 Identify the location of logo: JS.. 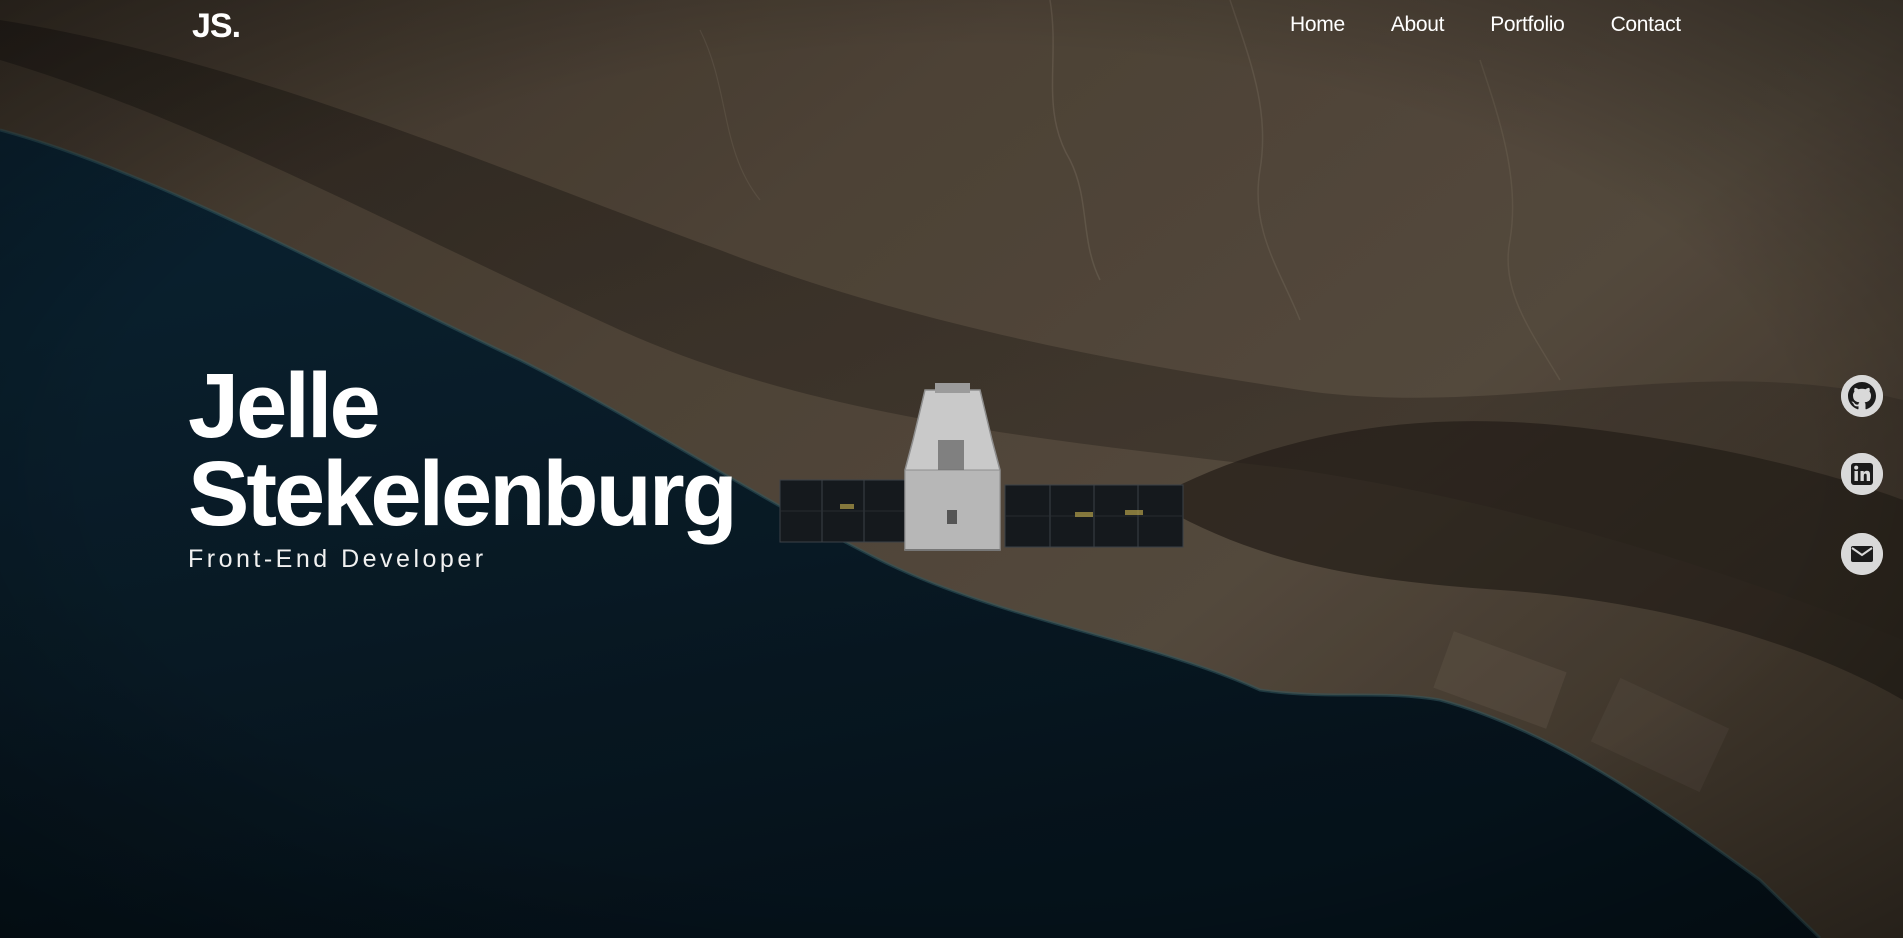
(216, 26).